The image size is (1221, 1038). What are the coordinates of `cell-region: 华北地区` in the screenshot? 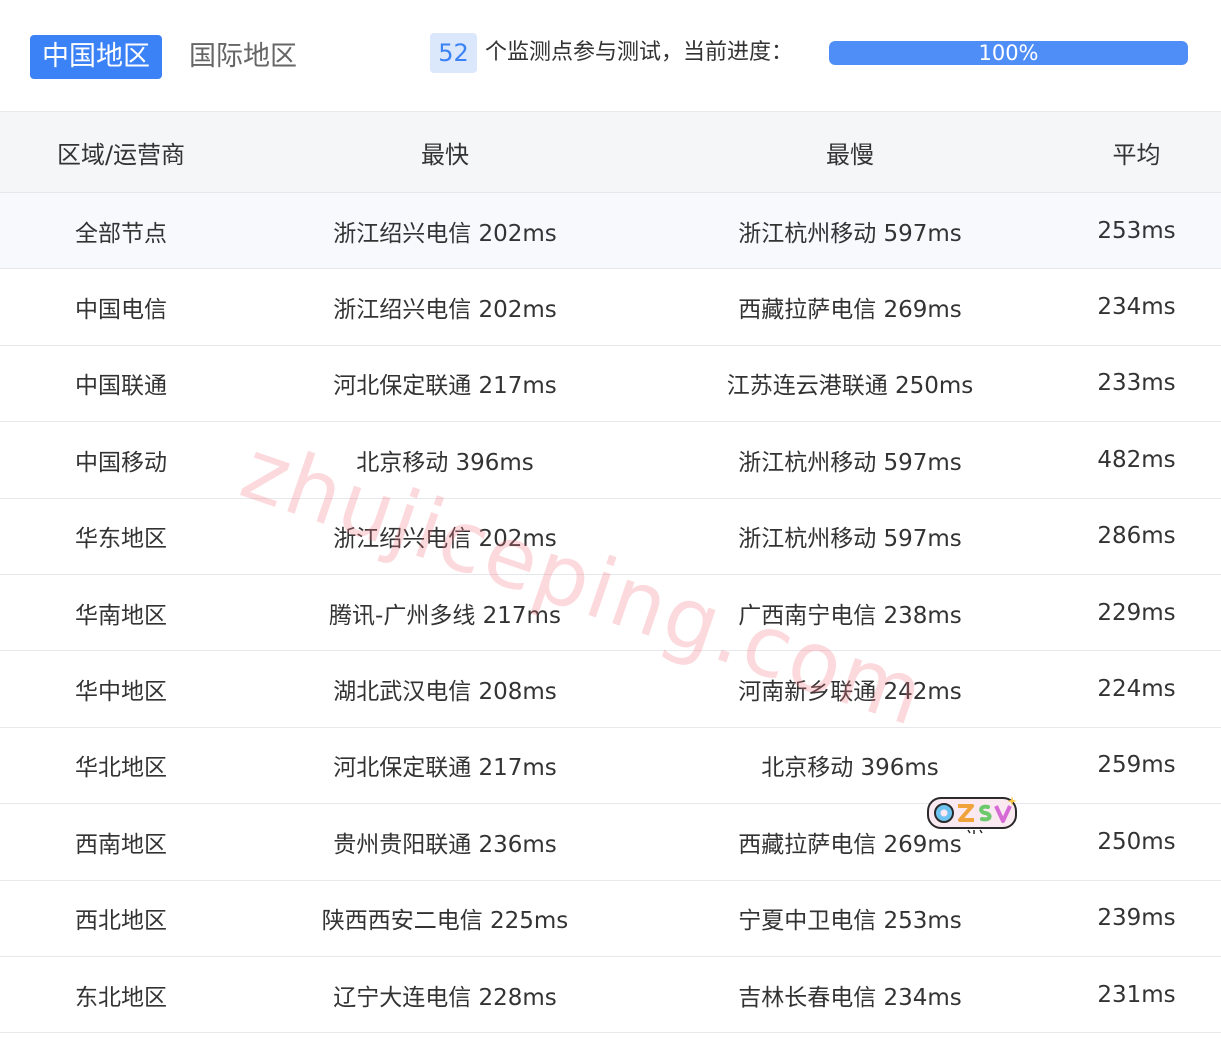 It's located at (121, 768).